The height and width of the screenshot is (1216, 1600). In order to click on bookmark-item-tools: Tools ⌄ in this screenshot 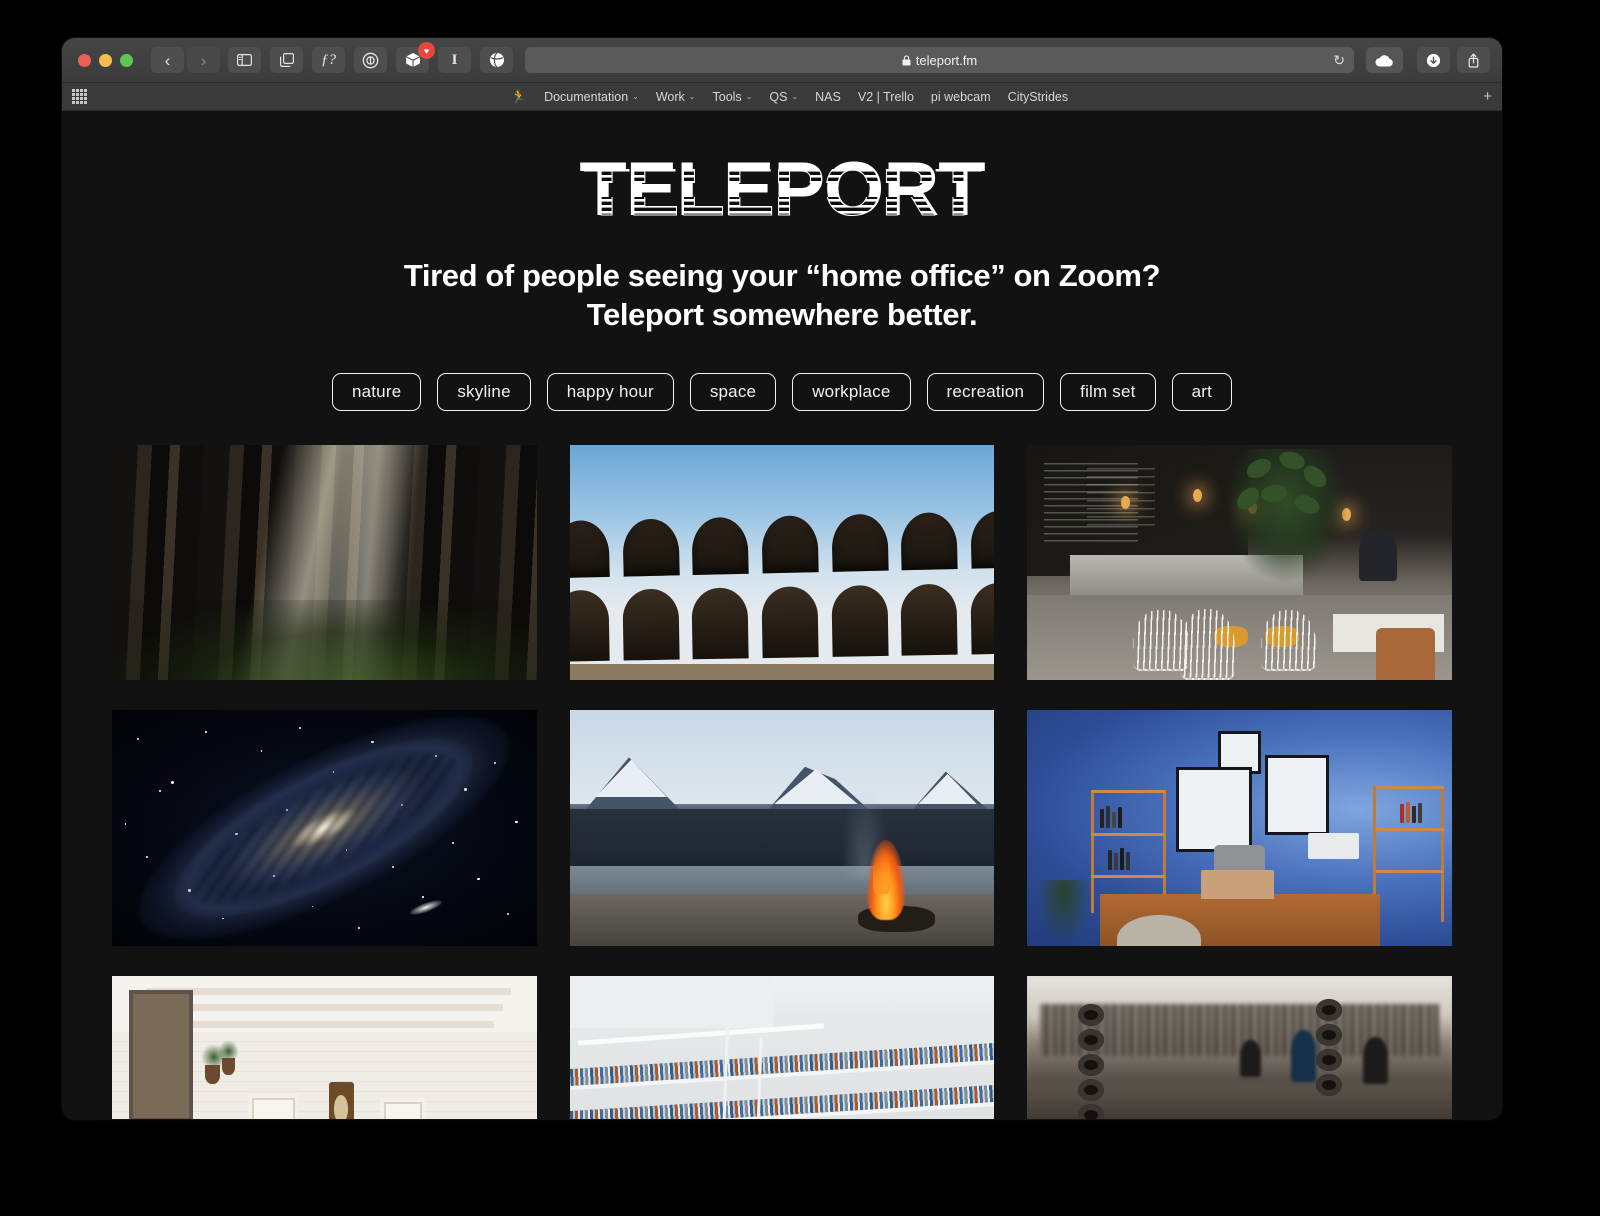, I will do `click(733, 97)`.